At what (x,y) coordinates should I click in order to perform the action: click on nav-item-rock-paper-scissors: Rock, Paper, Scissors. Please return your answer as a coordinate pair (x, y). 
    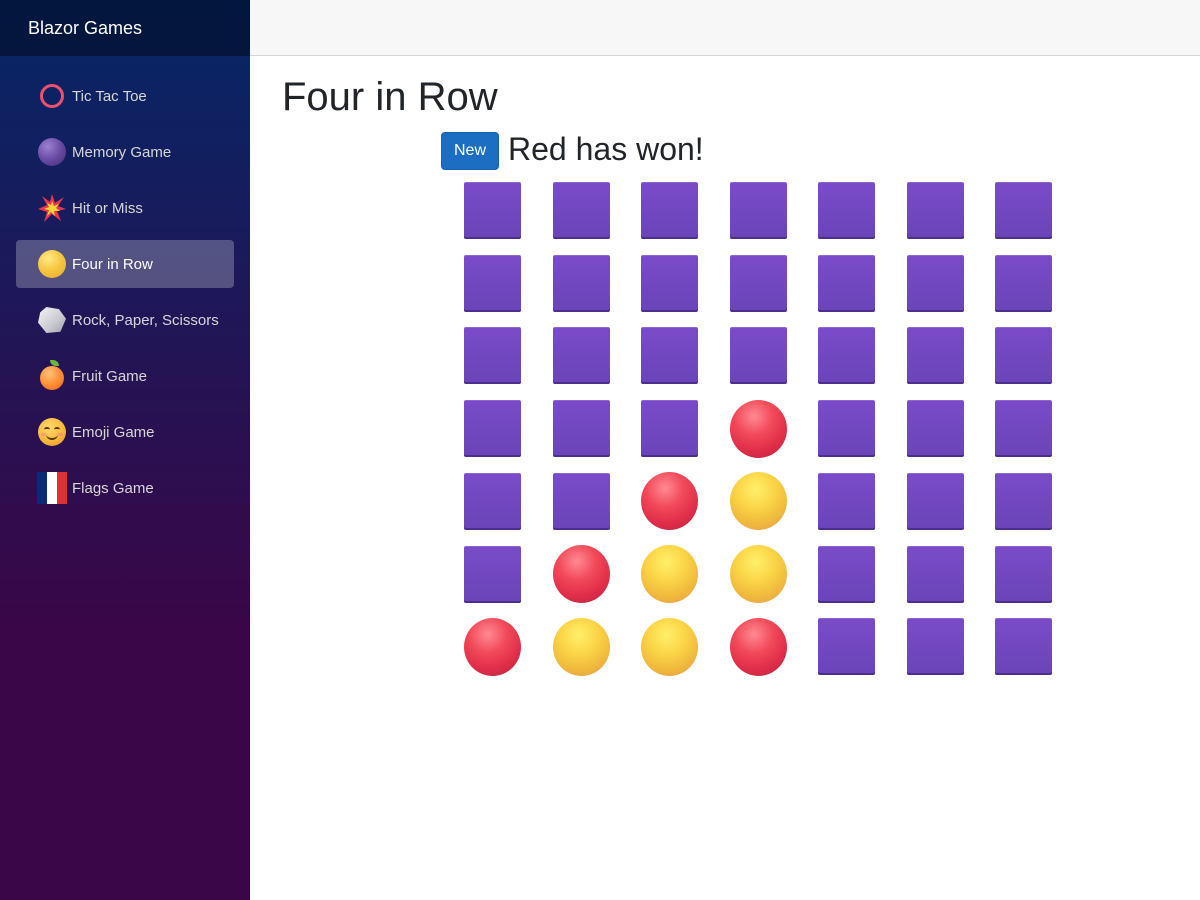
    Looking at the image, I should click on (125, 320).